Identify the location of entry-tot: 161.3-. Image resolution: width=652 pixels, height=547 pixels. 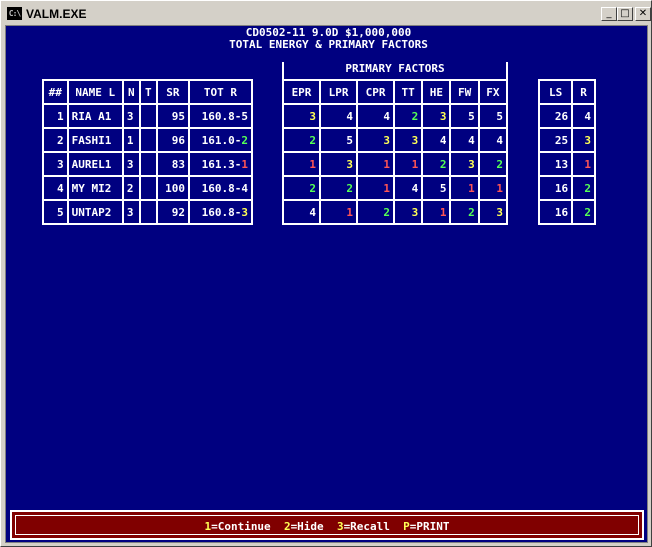
(221, 164).